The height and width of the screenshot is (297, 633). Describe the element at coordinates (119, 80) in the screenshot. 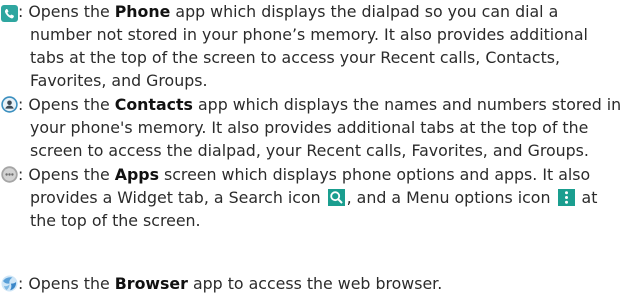

I see `phone-line-4: Favorites, and Groups.` at that location.